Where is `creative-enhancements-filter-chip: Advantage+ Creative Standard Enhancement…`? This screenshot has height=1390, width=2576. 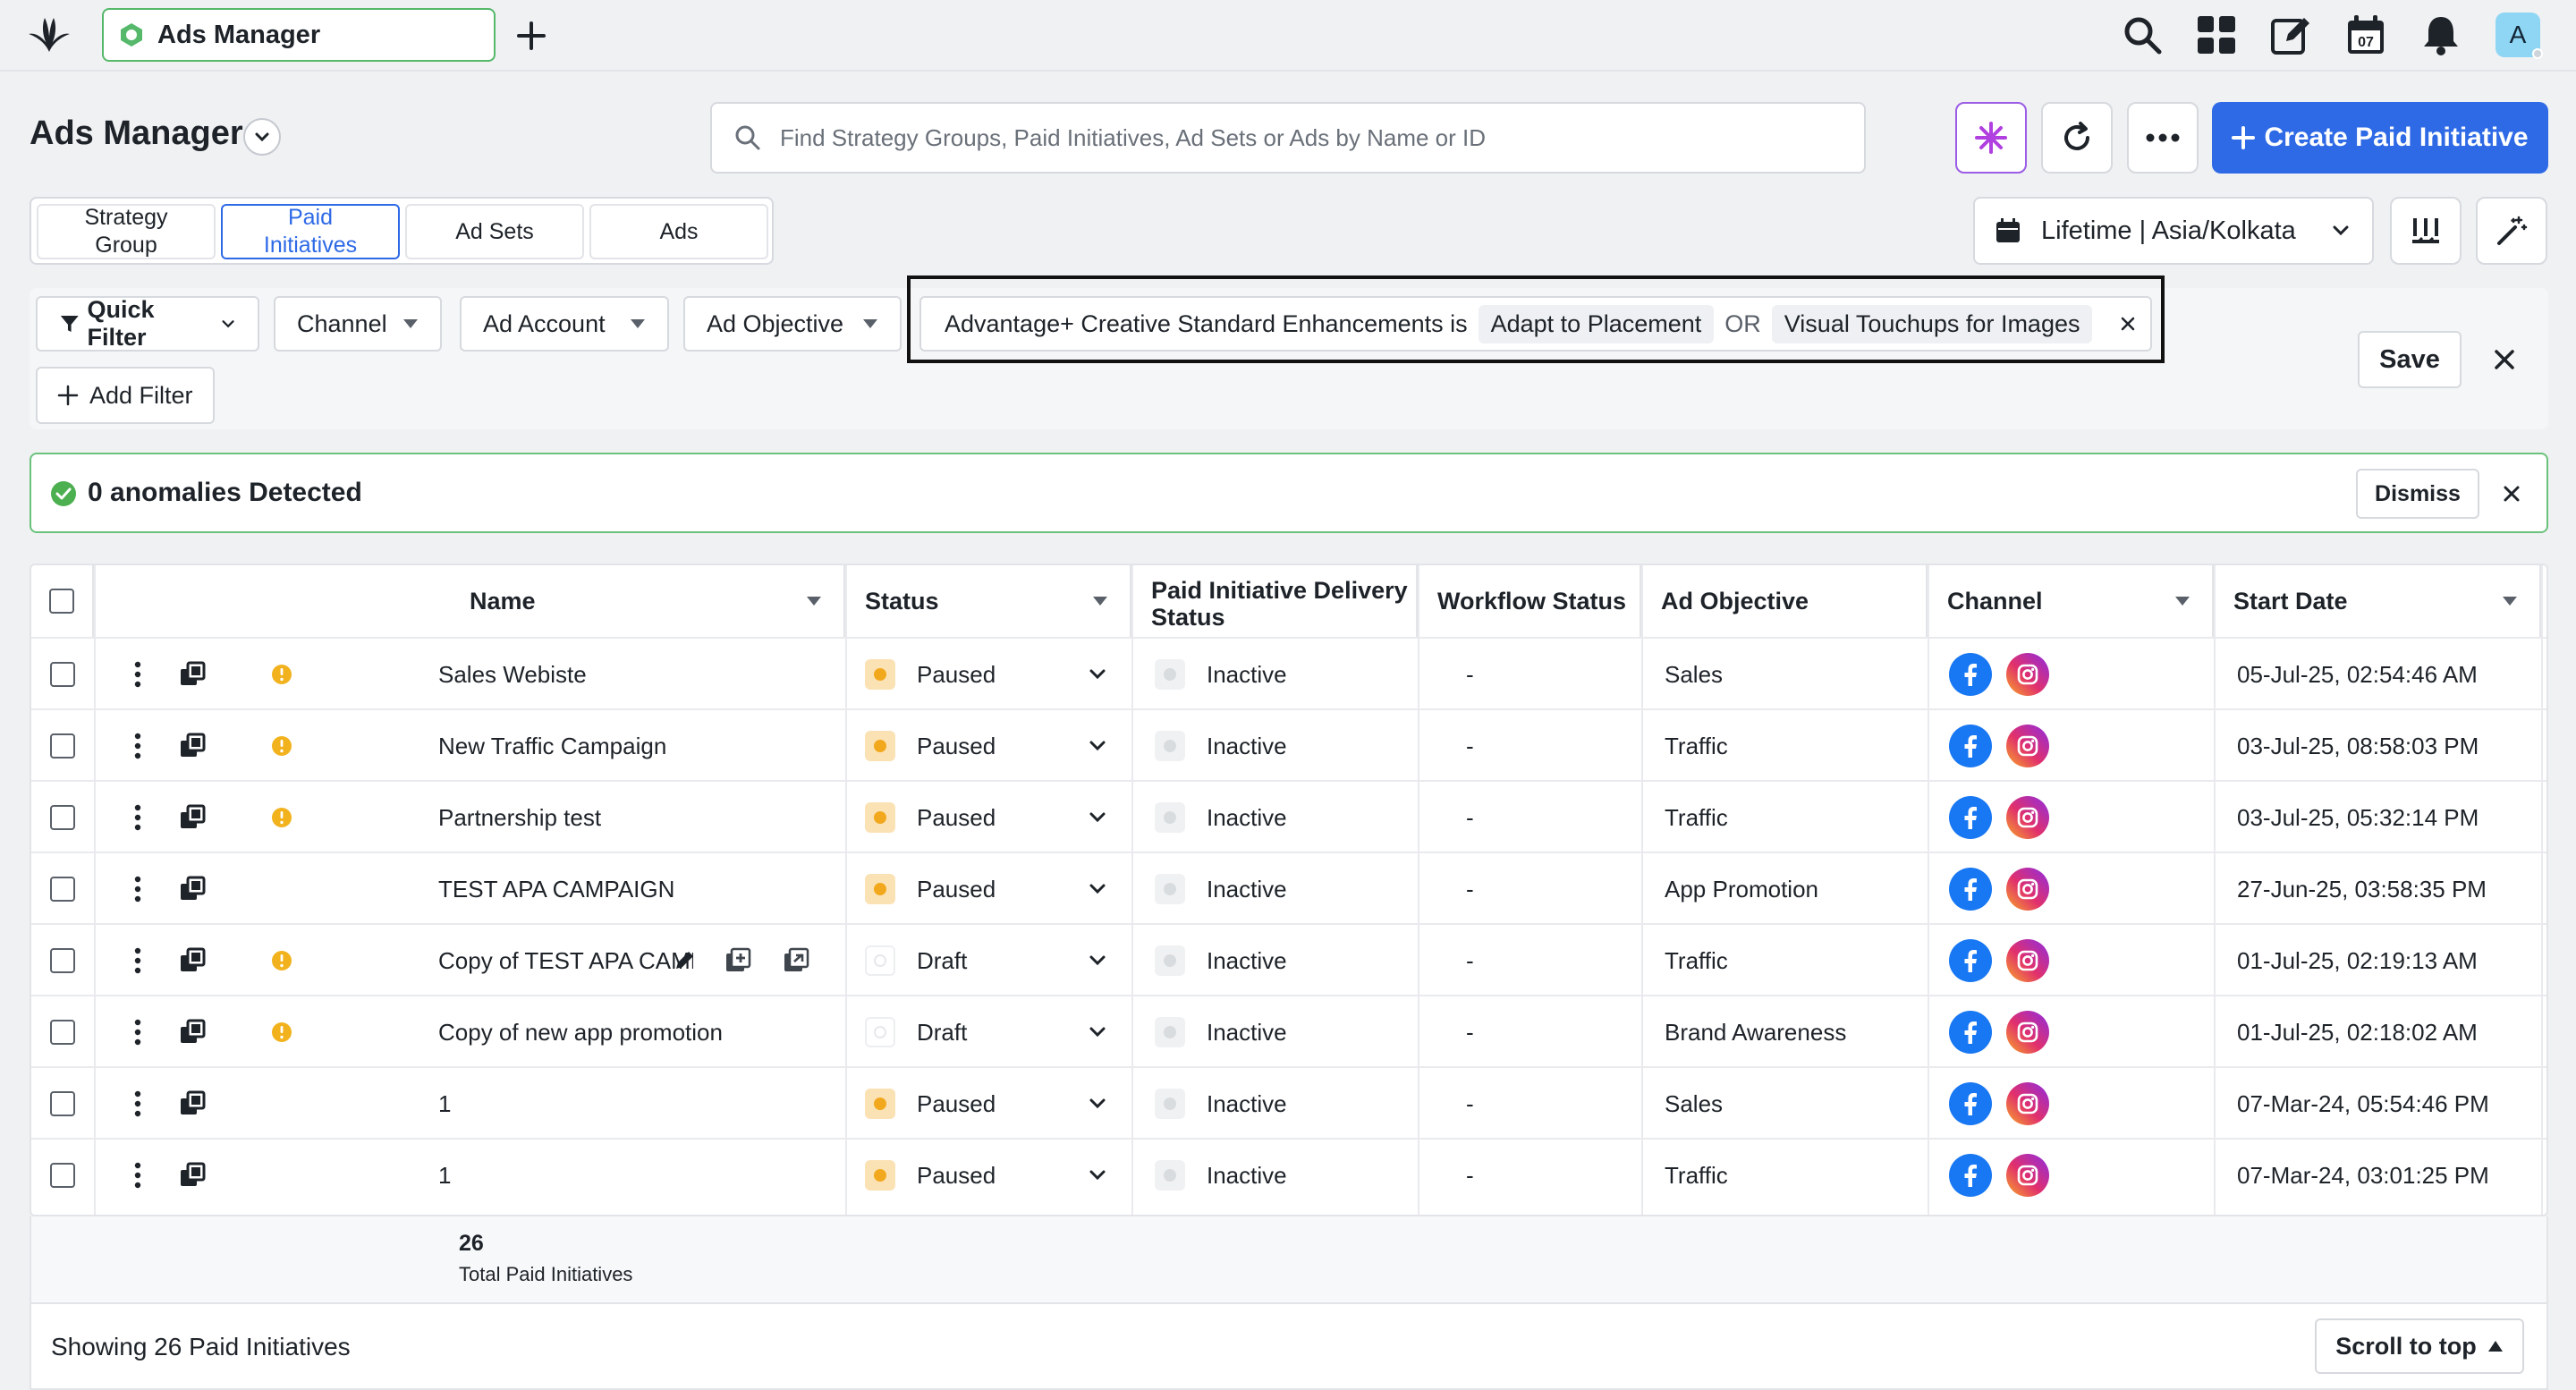 creative-enhancements-filter-chip: Advantage+ Creative Standard Enhancement… is located at coordinates (1535, 324).